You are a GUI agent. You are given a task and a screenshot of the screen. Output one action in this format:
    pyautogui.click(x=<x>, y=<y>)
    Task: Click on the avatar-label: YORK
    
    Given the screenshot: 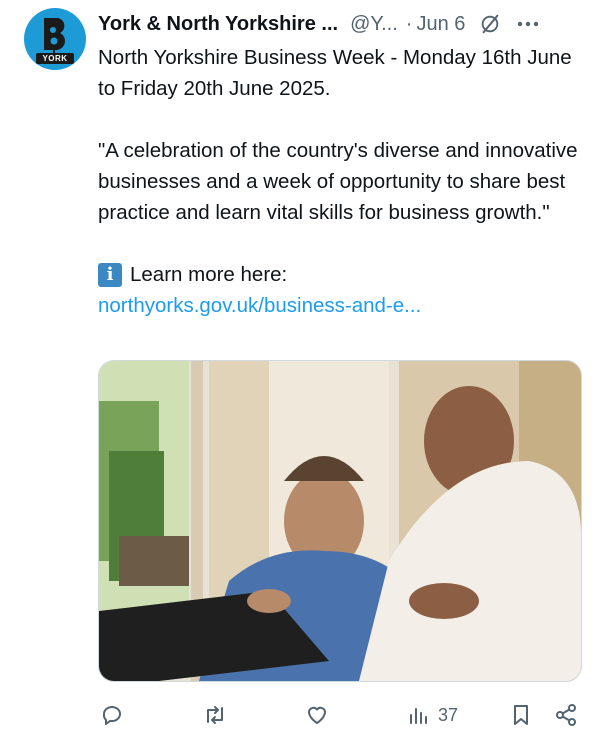 What is the action you would take?
    pyautogui.click(x=55, y=58)
    